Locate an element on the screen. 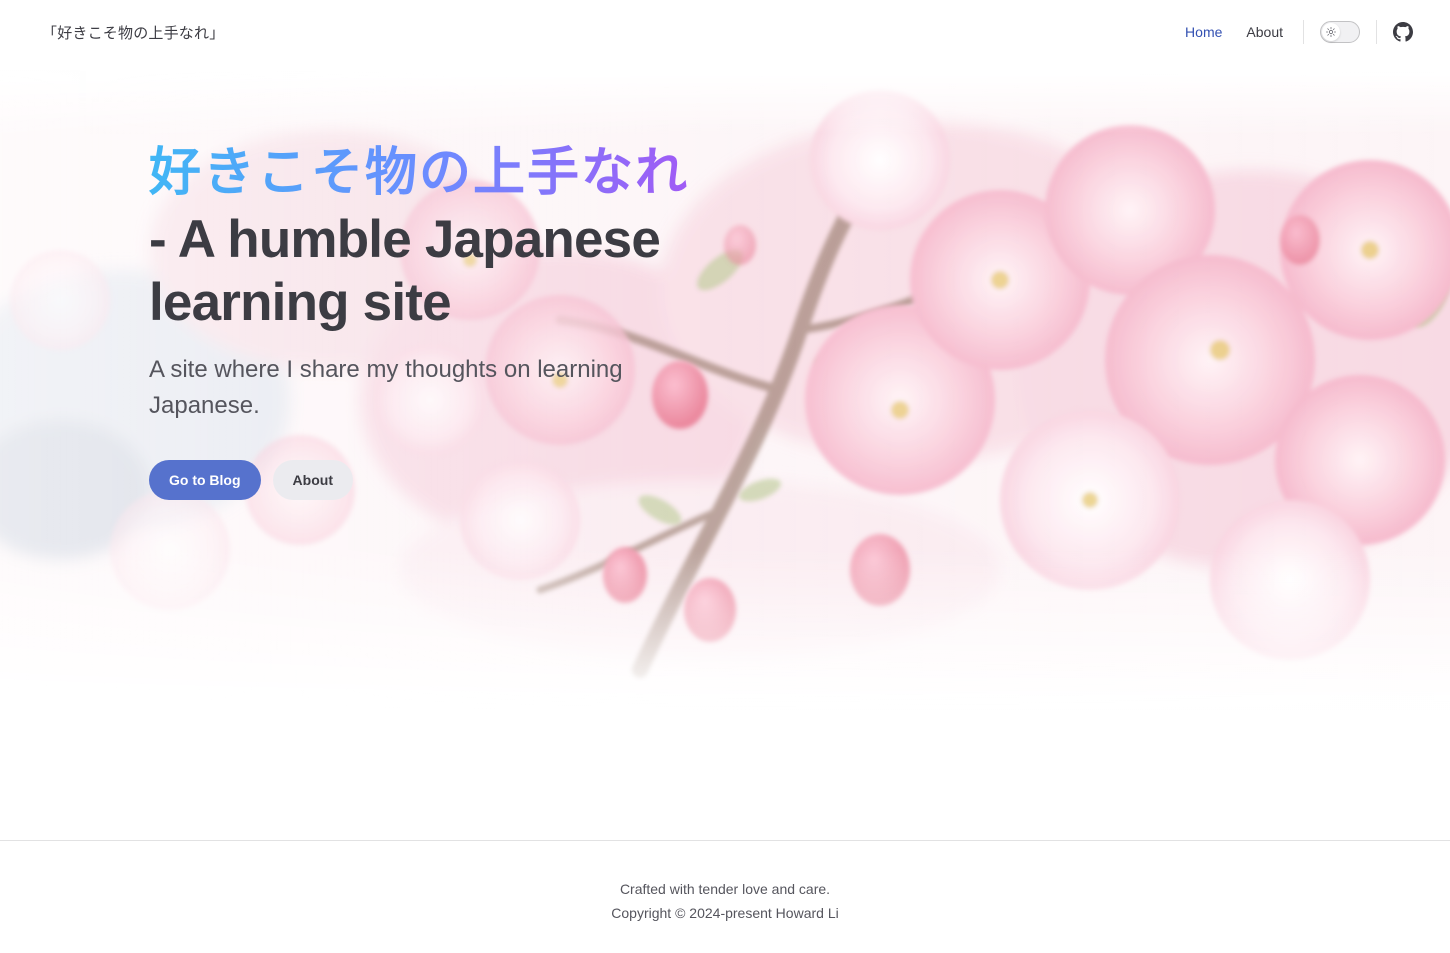  nav-link-about: About is located at coordinates (1264, 32).